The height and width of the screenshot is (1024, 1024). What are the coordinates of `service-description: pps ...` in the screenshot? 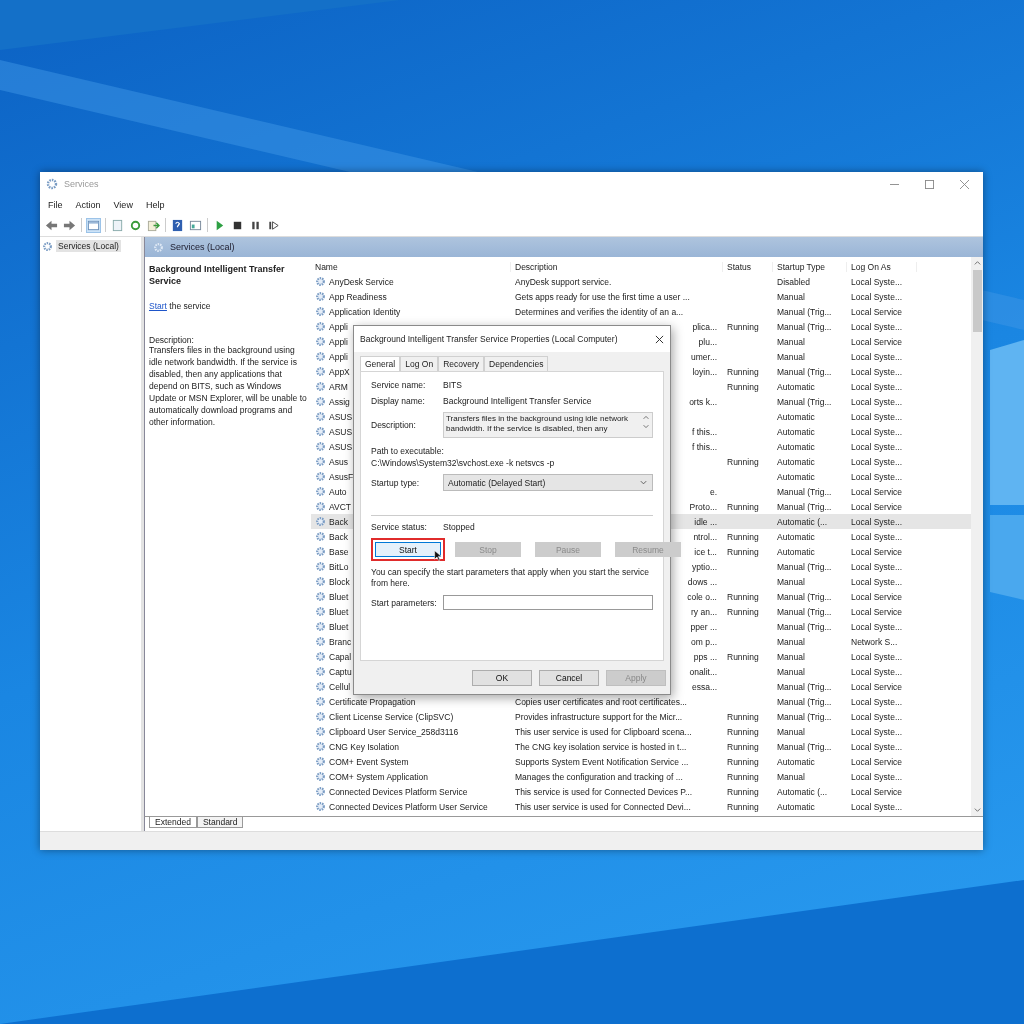 It's located at (705, 656).